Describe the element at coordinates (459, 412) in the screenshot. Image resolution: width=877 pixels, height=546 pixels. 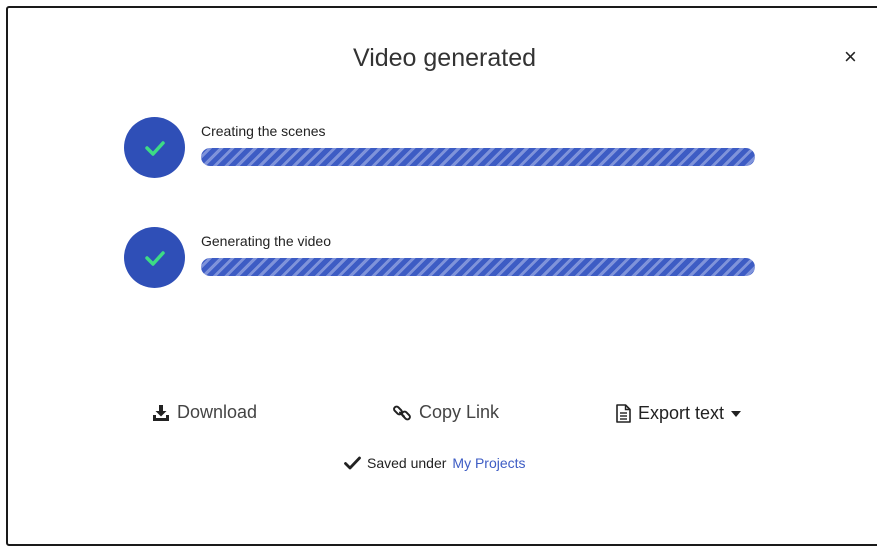
I see `copy-link-label: Copy Link` at that location.